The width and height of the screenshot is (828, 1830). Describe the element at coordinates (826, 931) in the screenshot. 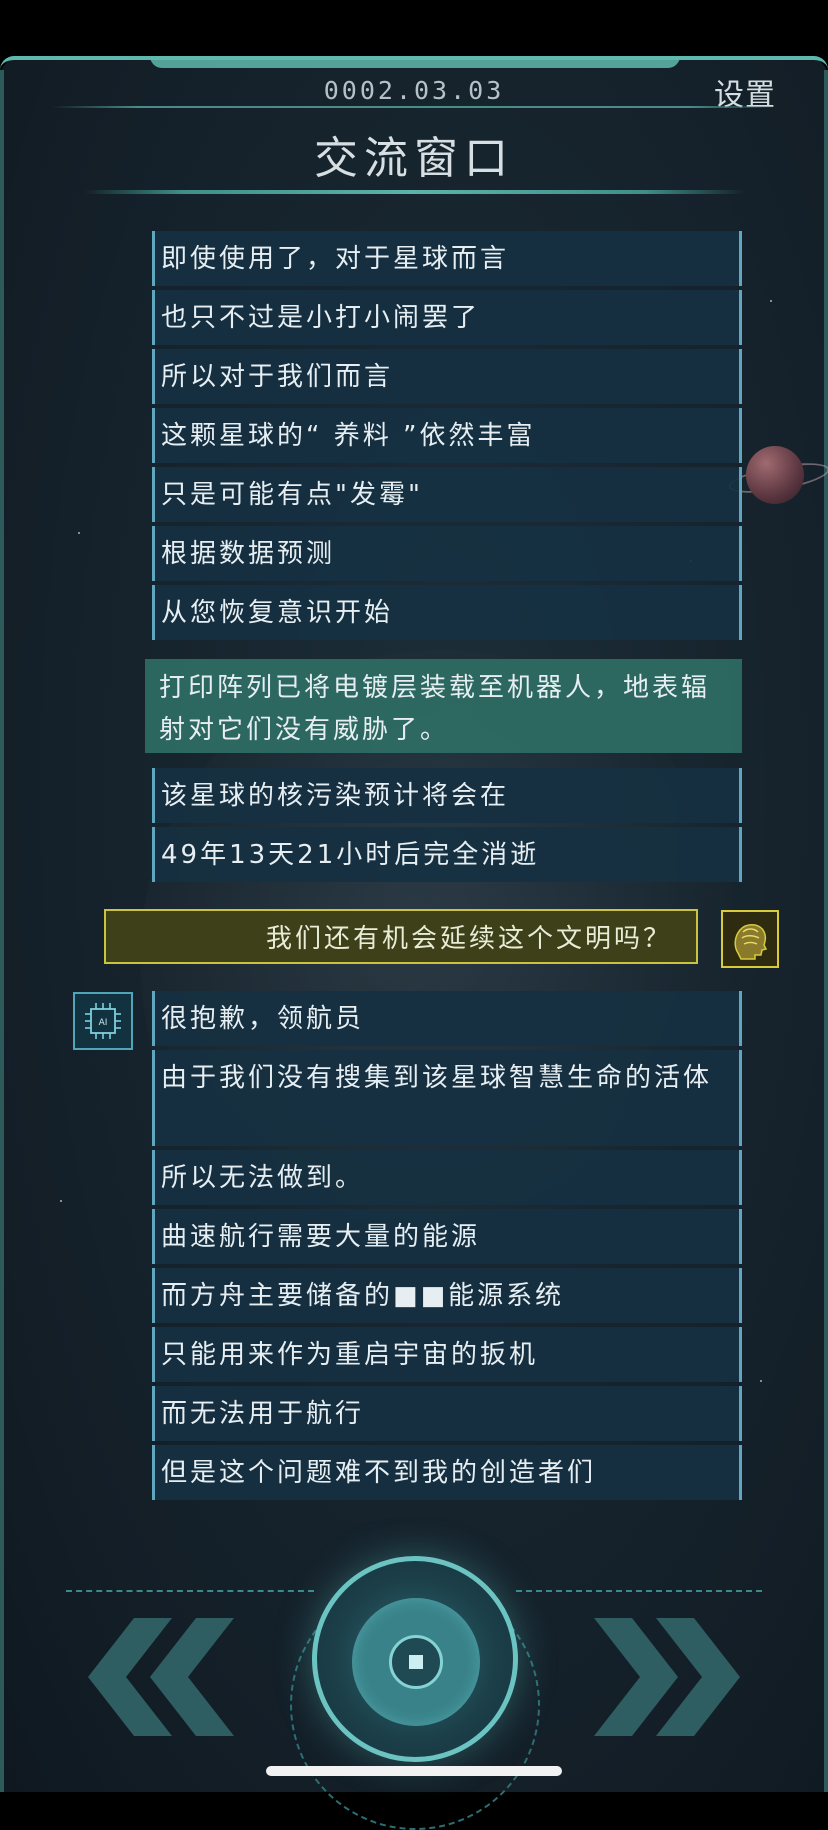

I see `frame-right-border` at that location.